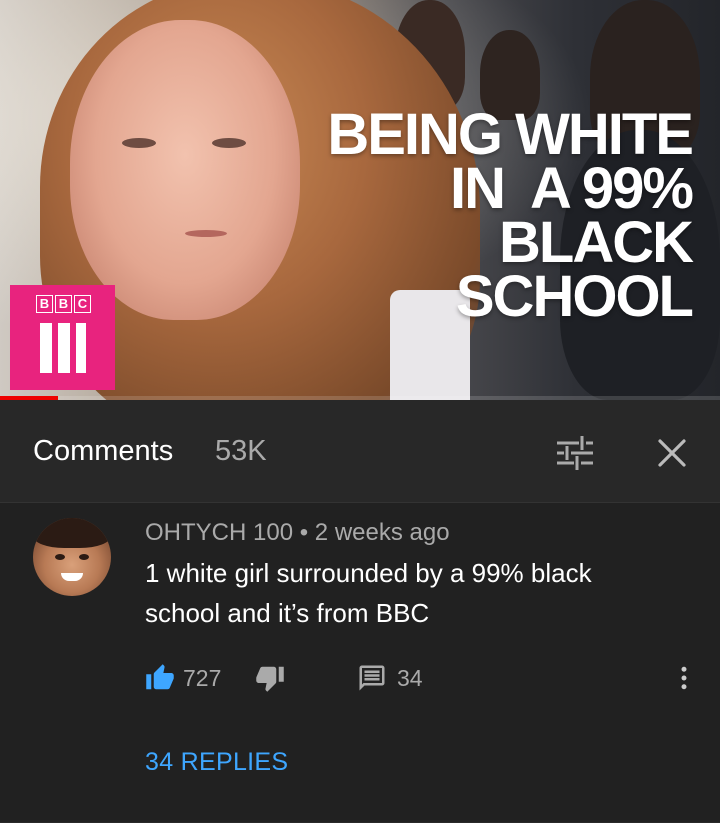  I want to click on comments-title: Comments, so click(103, 451).